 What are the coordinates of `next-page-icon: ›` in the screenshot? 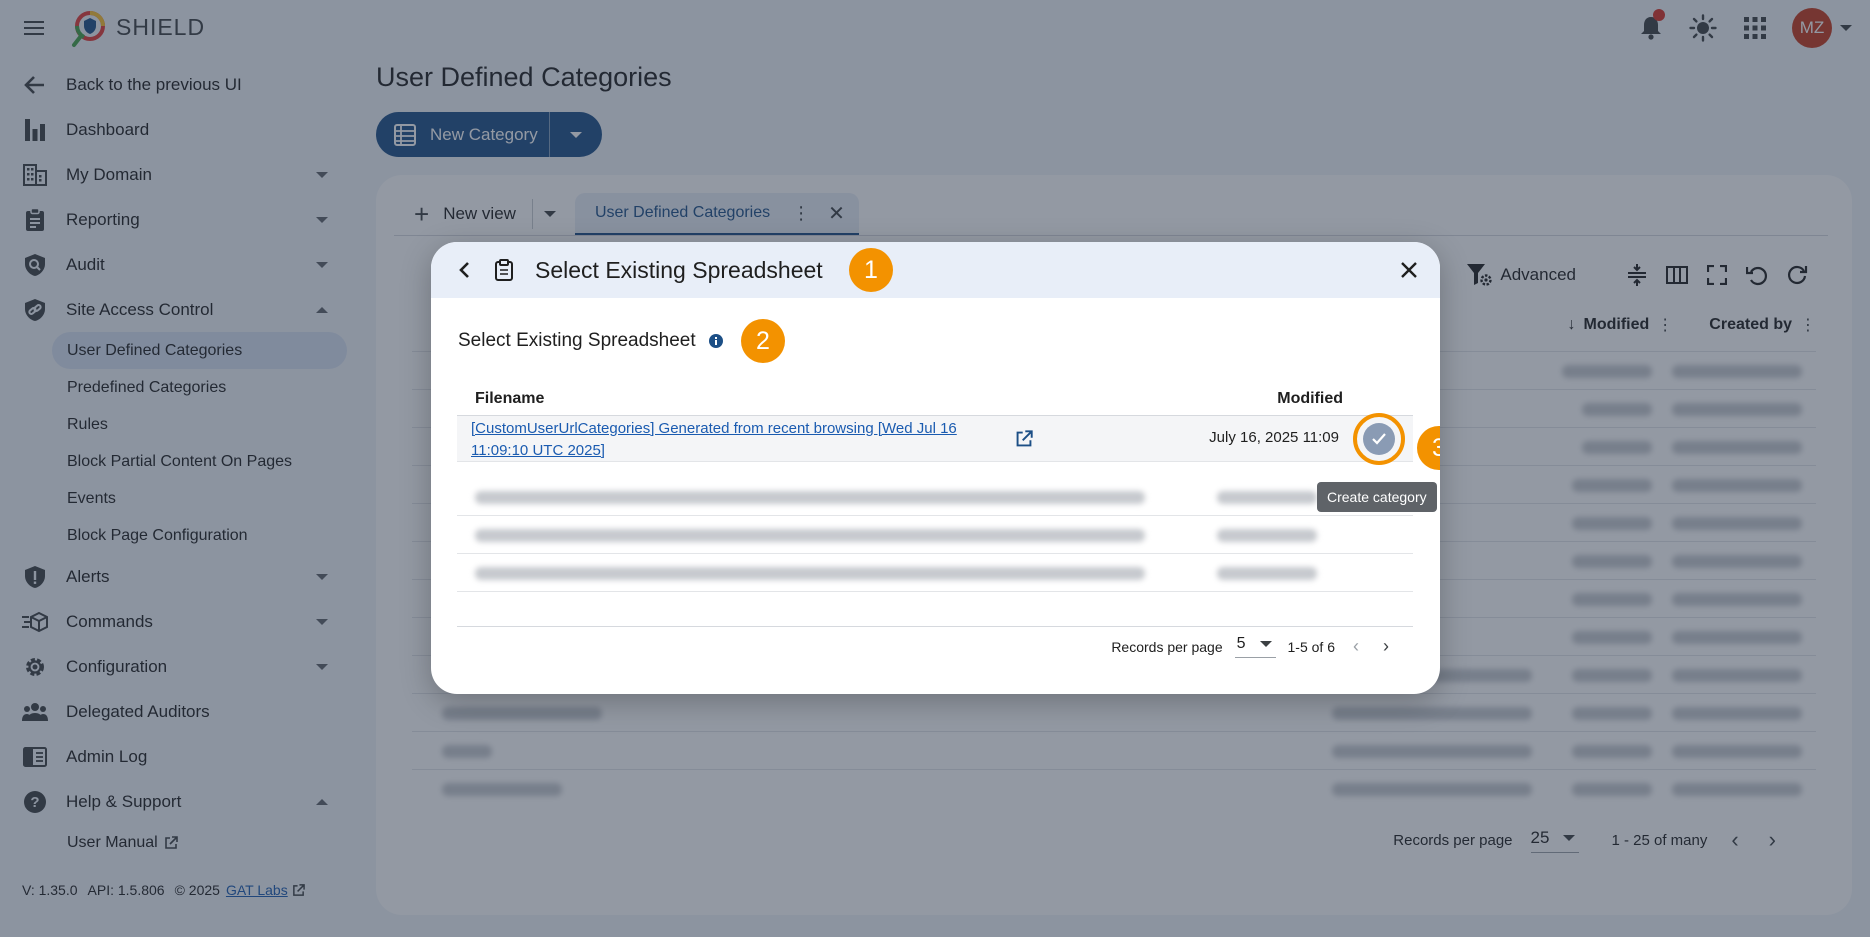 It's located at (1386, 646).